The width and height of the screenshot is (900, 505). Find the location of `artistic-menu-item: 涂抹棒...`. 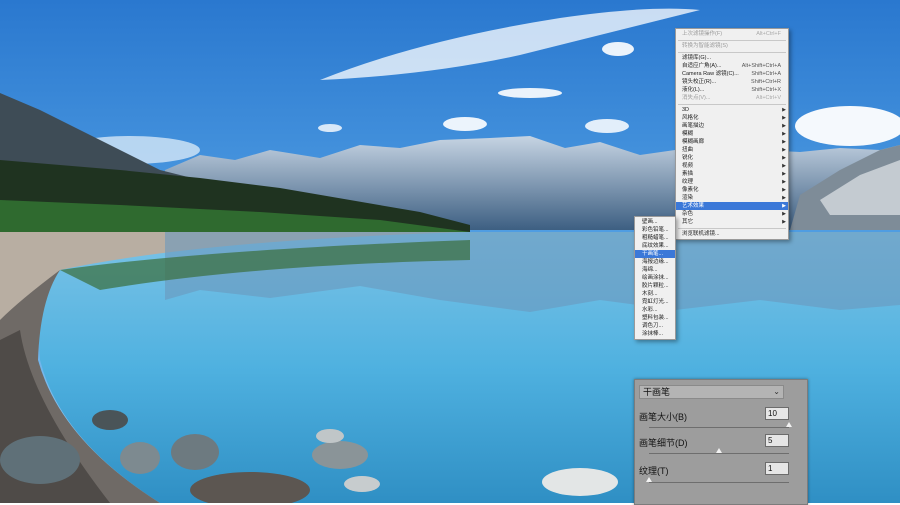

artistic-menu-item: 涂抹棒... is located at coordinates (655, 334).